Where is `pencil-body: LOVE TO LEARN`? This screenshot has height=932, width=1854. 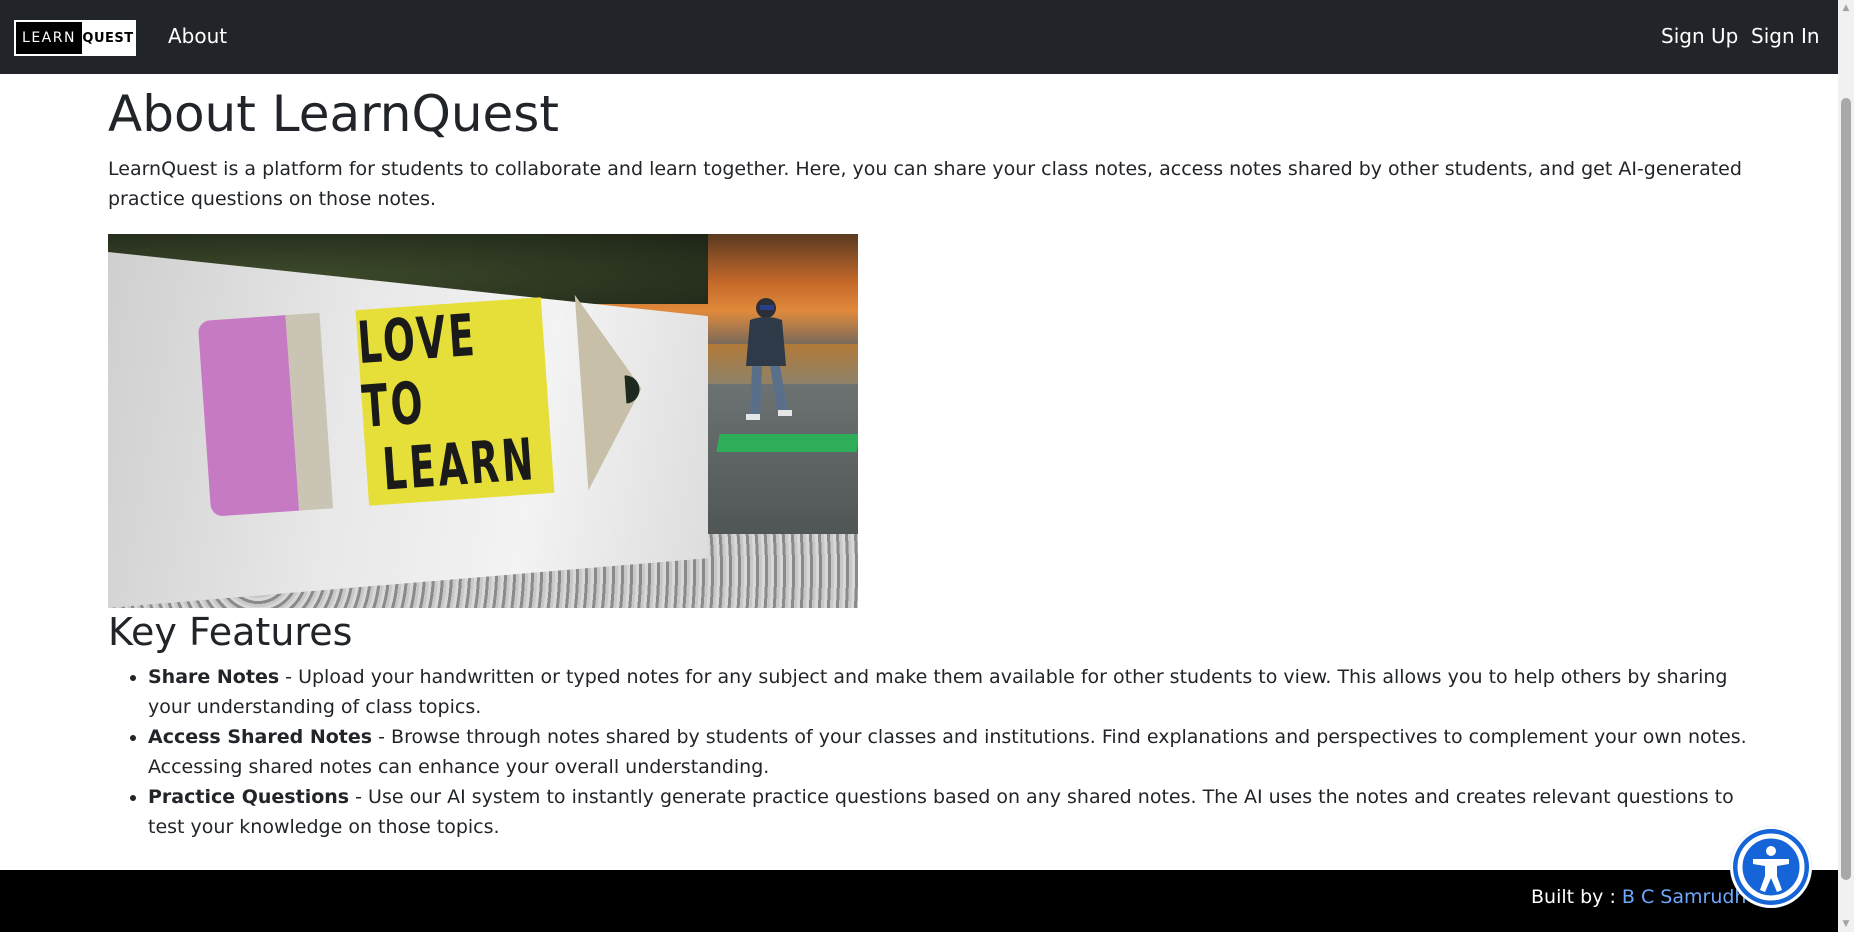
pencil-body: LOVE TO LEARN is located at coordinates (455, 401).